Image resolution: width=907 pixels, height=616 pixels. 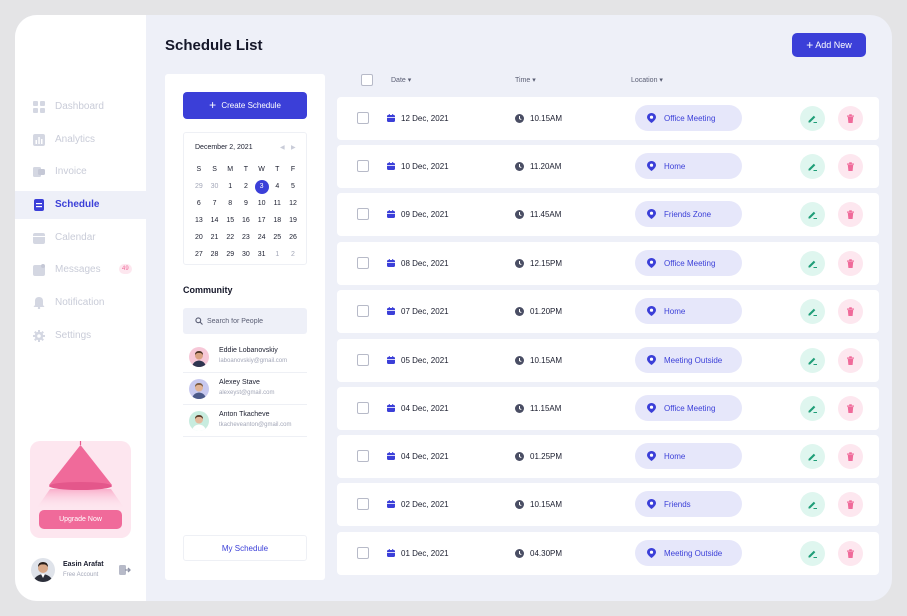 I want to click on calendar-day: 16, so click(x=246, y=221).